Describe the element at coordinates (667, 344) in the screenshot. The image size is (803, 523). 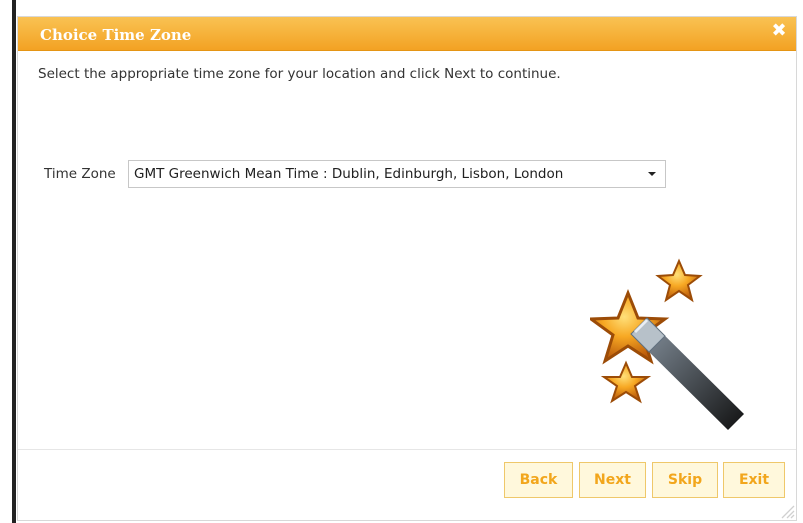
I see `magic-wand-stars-icon` at that location.